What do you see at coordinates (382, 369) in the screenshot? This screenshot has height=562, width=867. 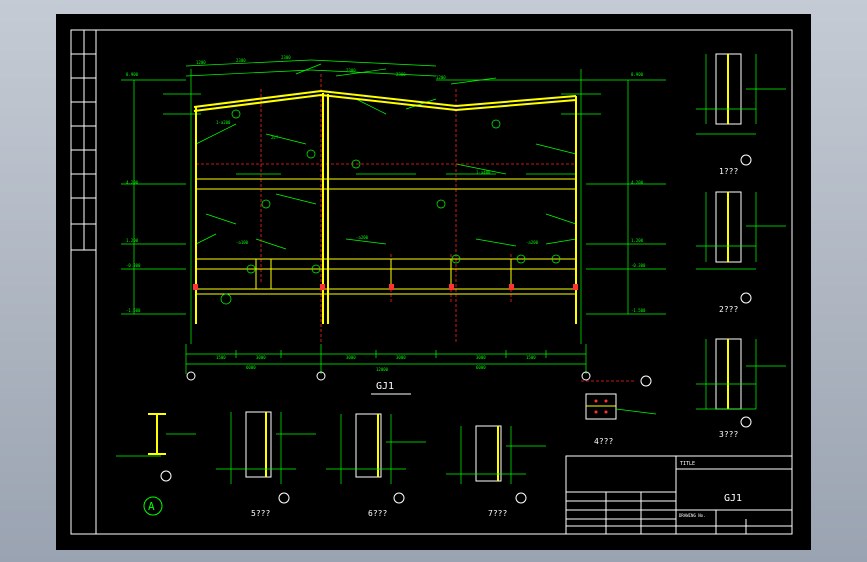 I see `svg-text: 12000` at bounding box center [382, 369].